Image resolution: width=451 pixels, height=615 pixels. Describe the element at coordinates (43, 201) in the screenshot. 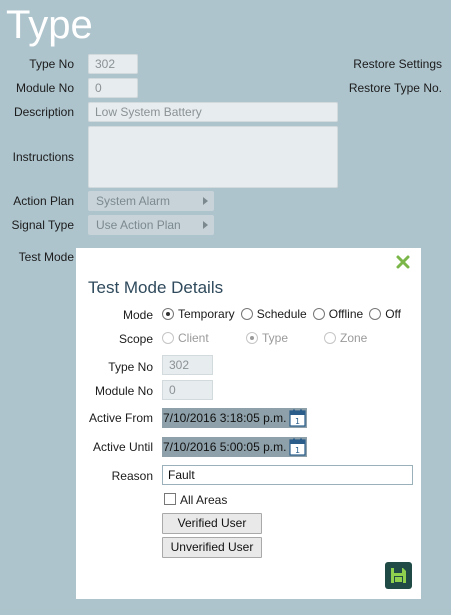

I see `action-plan-label: Action Plan` at that location.